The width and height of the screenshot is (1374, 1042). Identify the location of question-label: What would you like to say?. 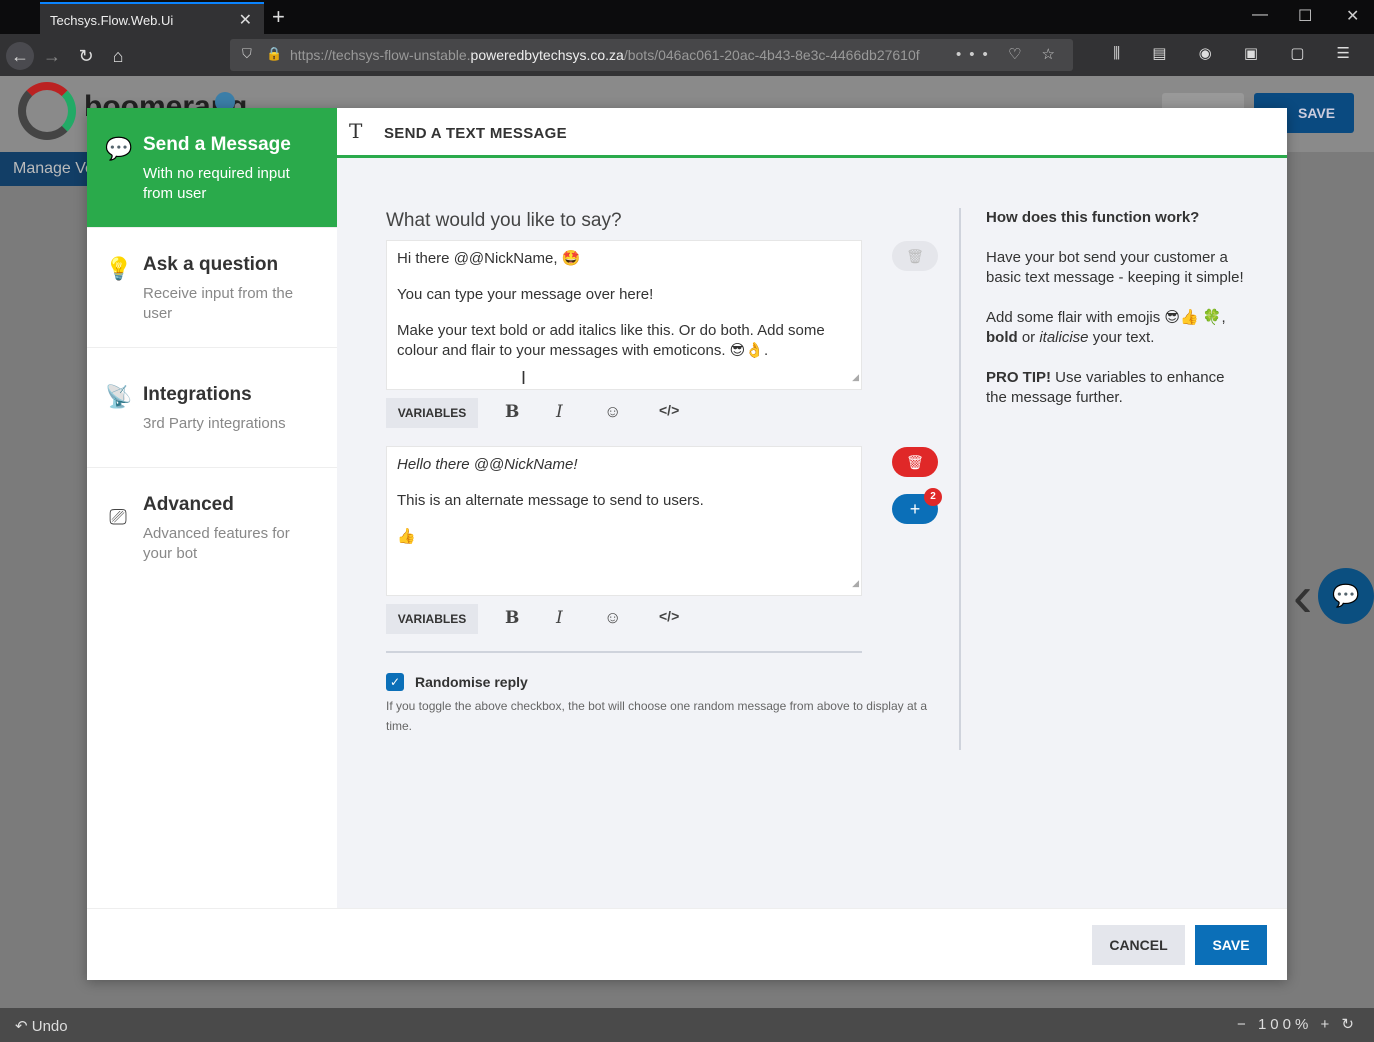
(504, 220).